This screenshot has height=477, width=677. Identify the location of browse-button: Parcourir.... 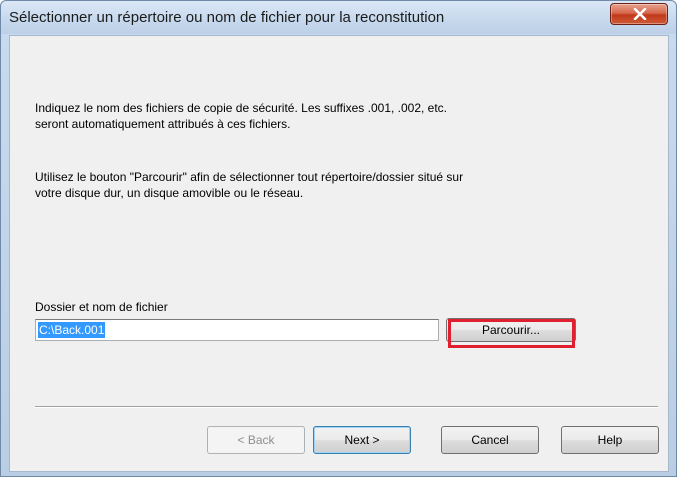
(511, 330).